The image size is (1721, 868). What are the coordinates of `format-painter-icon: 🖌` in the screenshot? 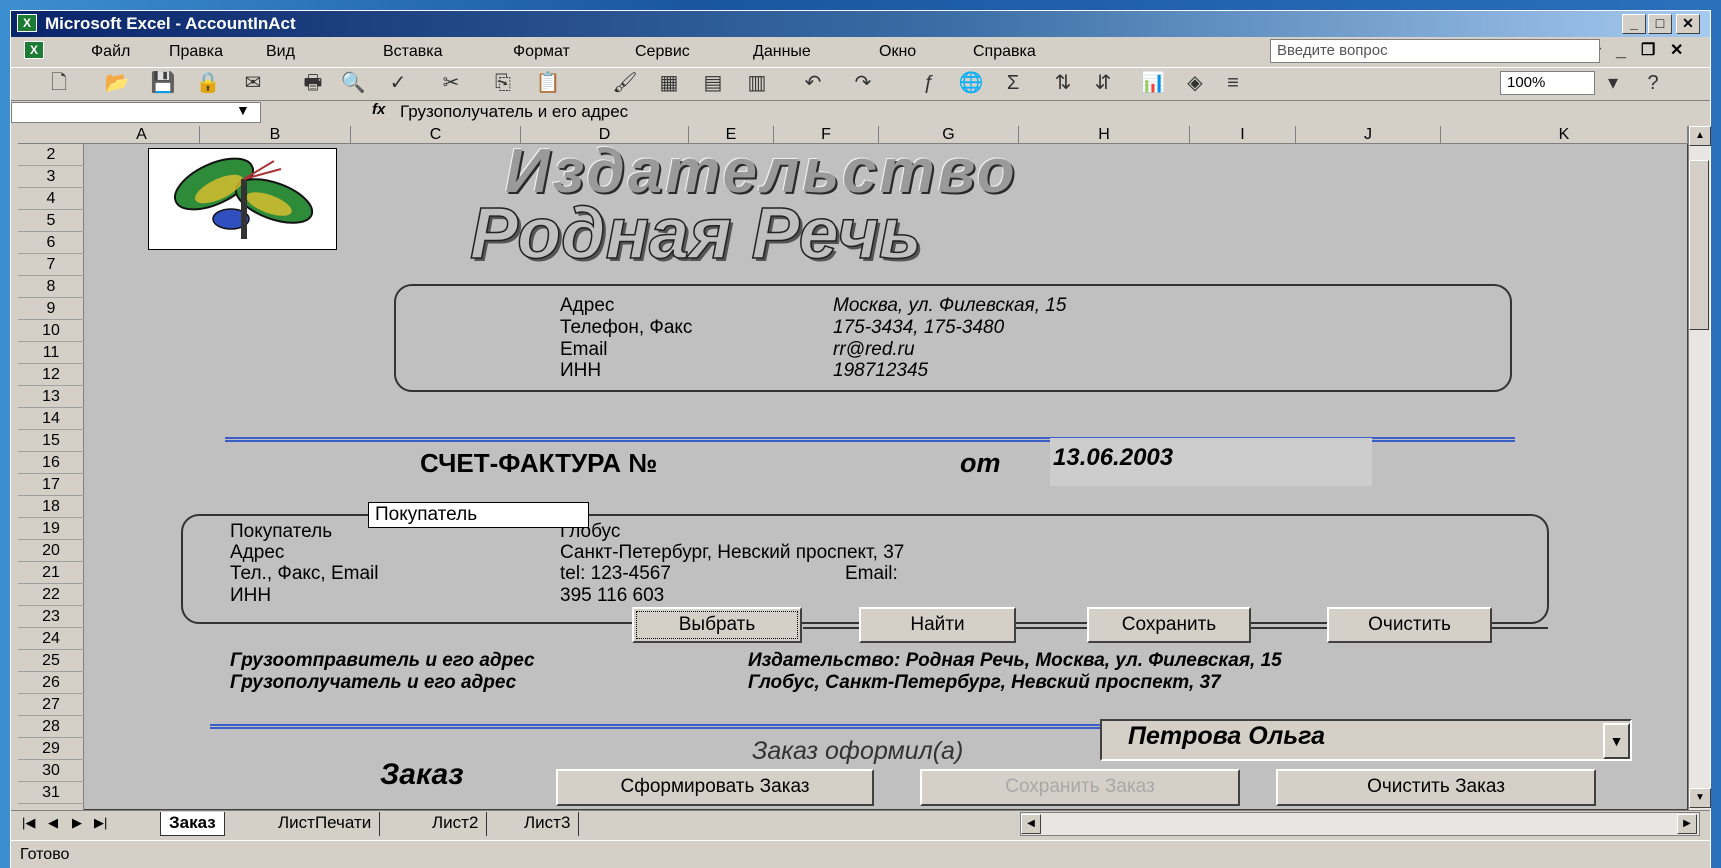 It's located at (625, 84).